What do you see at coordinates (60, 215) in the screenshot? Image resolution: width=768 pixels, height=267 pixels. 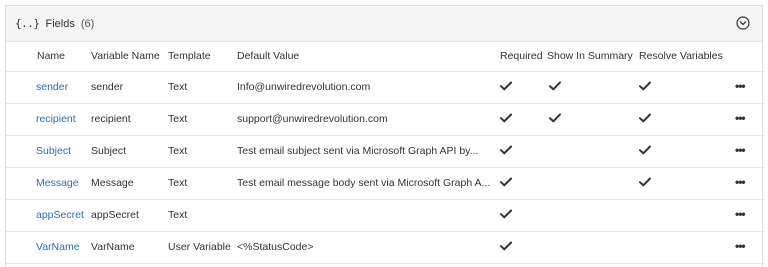 I see `field-name-link: appSecret` at bounding box center [60, 215].